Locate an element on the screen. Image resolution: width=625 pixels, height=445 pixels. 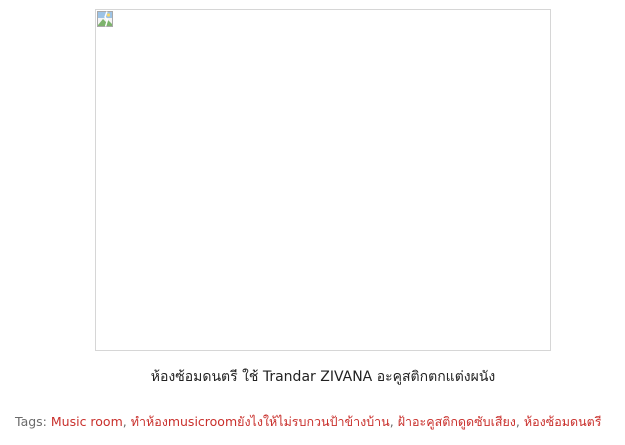
tag-link-music-room: Music room is located at coordinates (87, 421).